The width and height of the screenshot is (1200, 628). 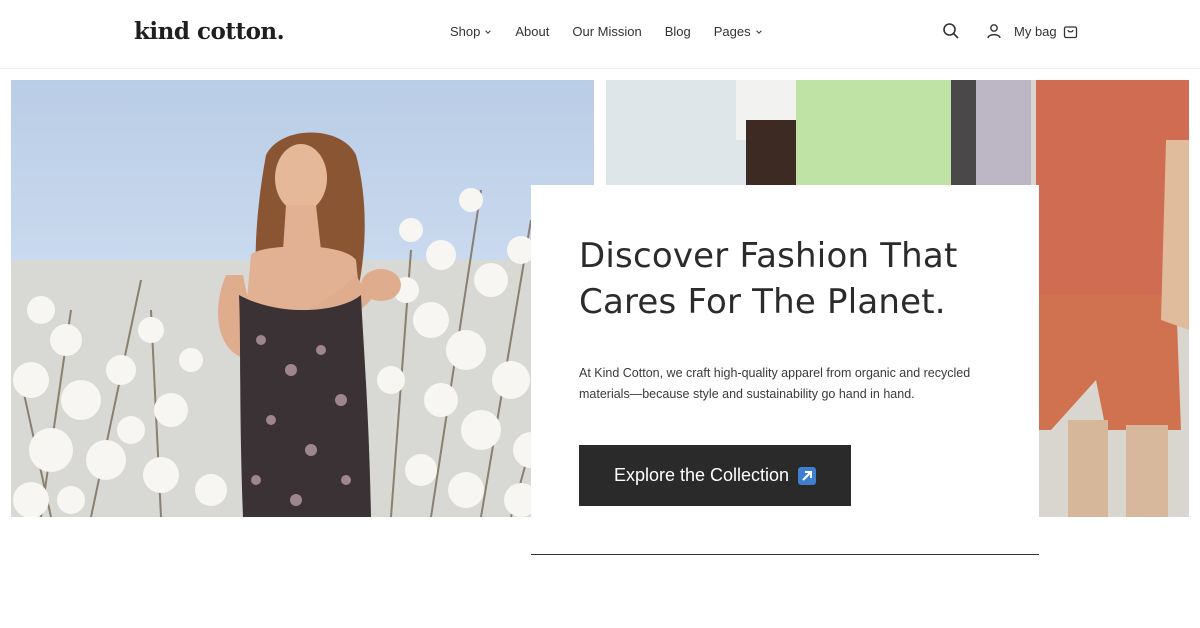 I want to click on nav-item-shop: Shop, so click(x=471, y=31).